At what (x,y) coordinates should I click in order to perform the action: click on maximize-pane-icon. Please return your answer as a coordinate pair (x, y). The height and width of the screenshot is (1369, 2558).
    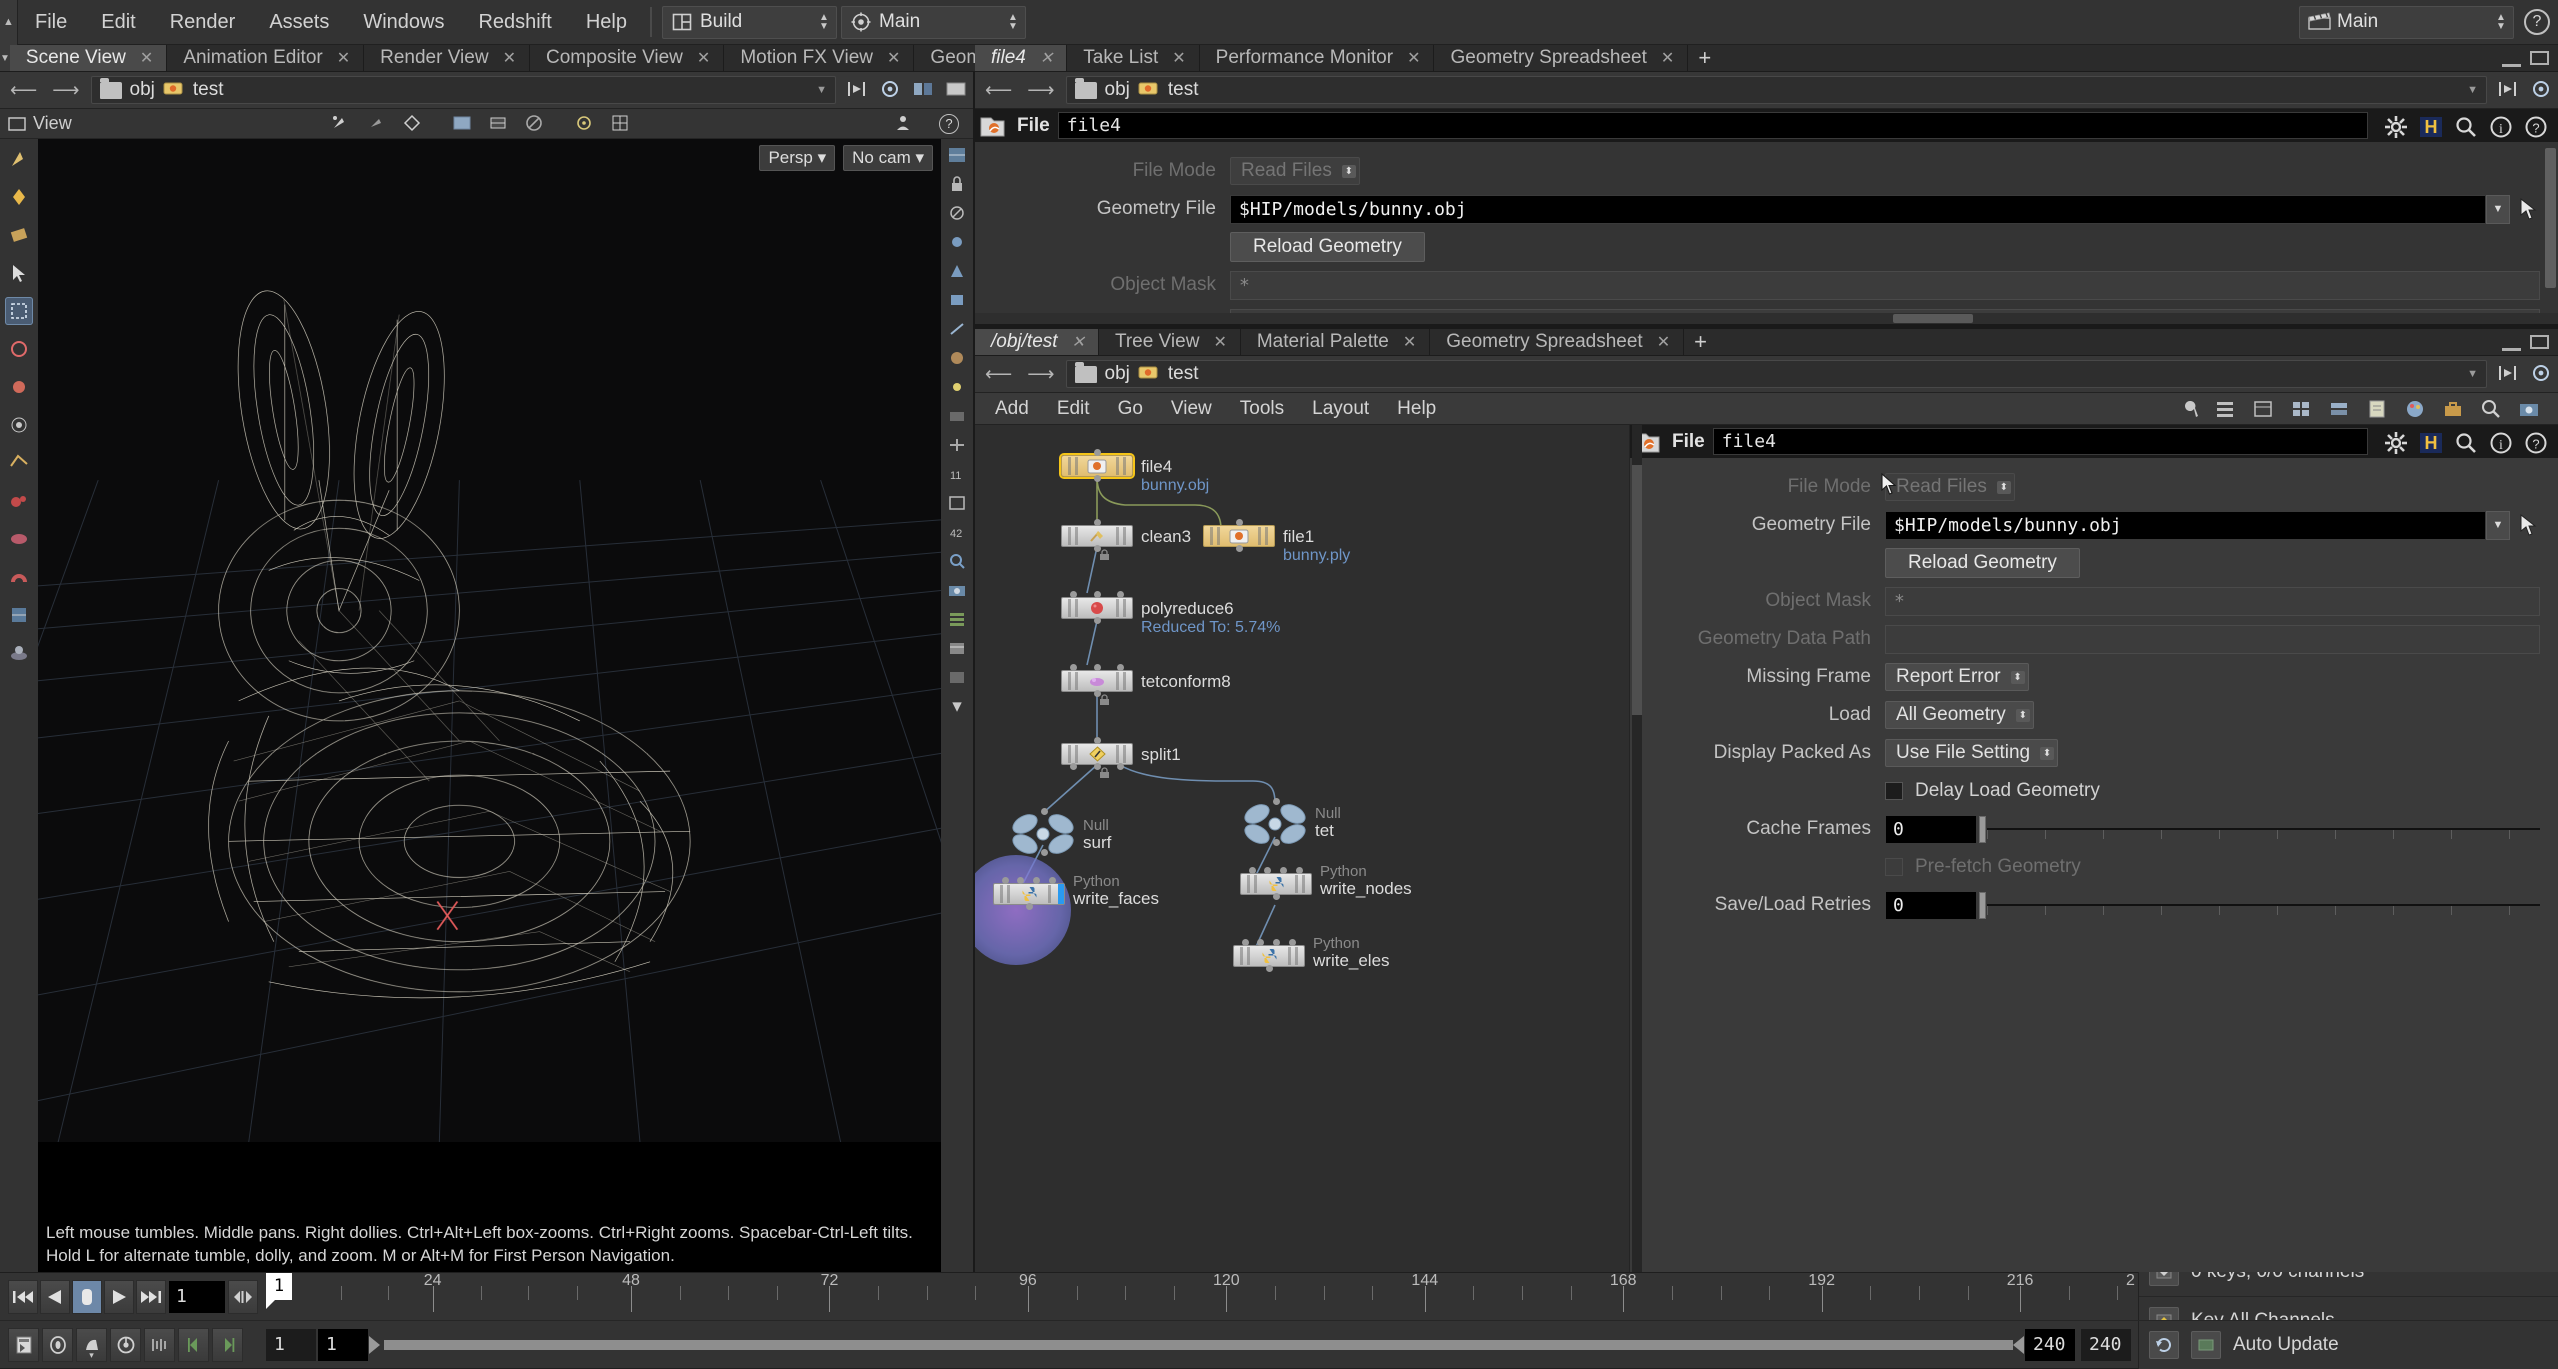
    Looking at the image, I should click on (2539, 342).